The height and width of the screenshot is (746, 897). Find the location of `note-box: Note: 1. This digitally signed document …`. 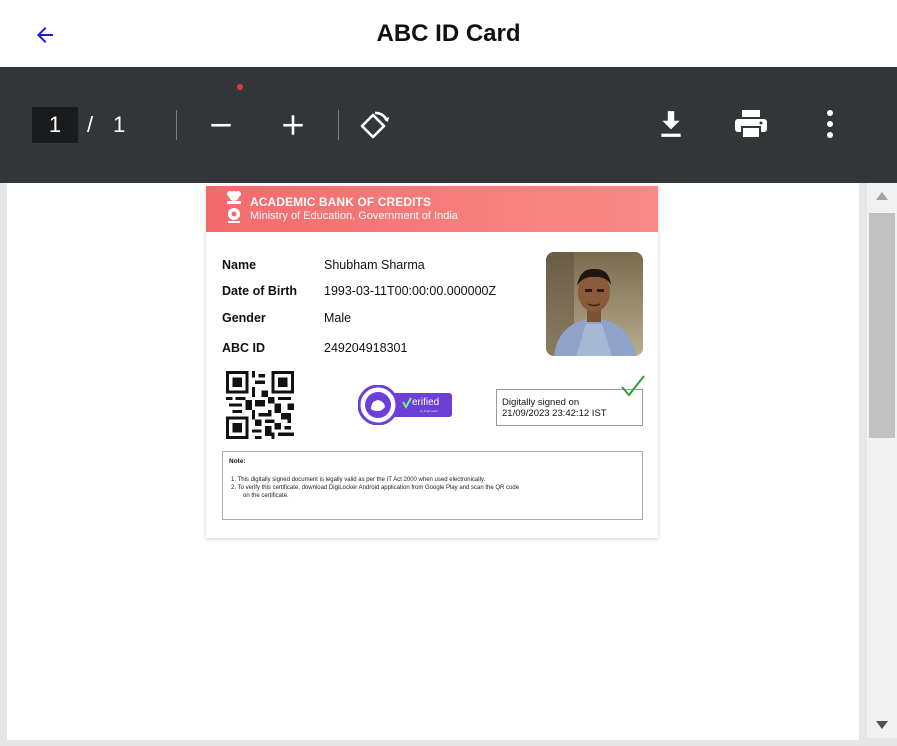

note-box: Note: 1. This digitally signed document … is located at coordinates (432, 485).